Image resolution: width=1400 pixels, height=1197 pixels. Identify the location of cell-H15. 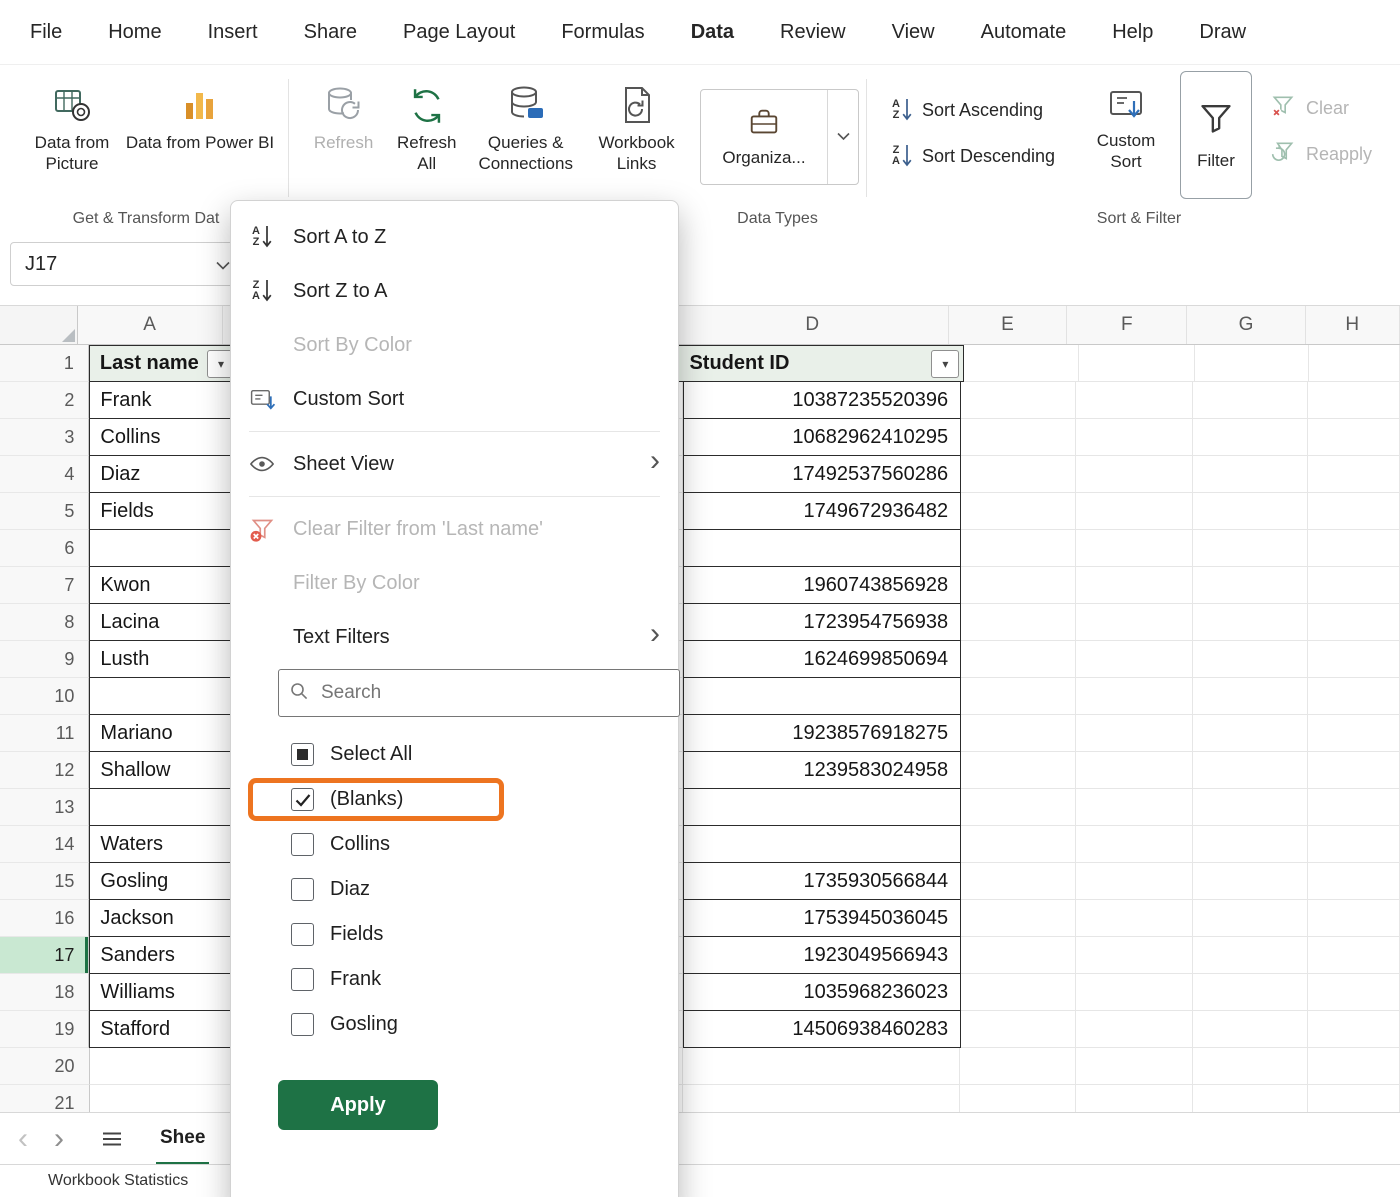
(1354, 881).